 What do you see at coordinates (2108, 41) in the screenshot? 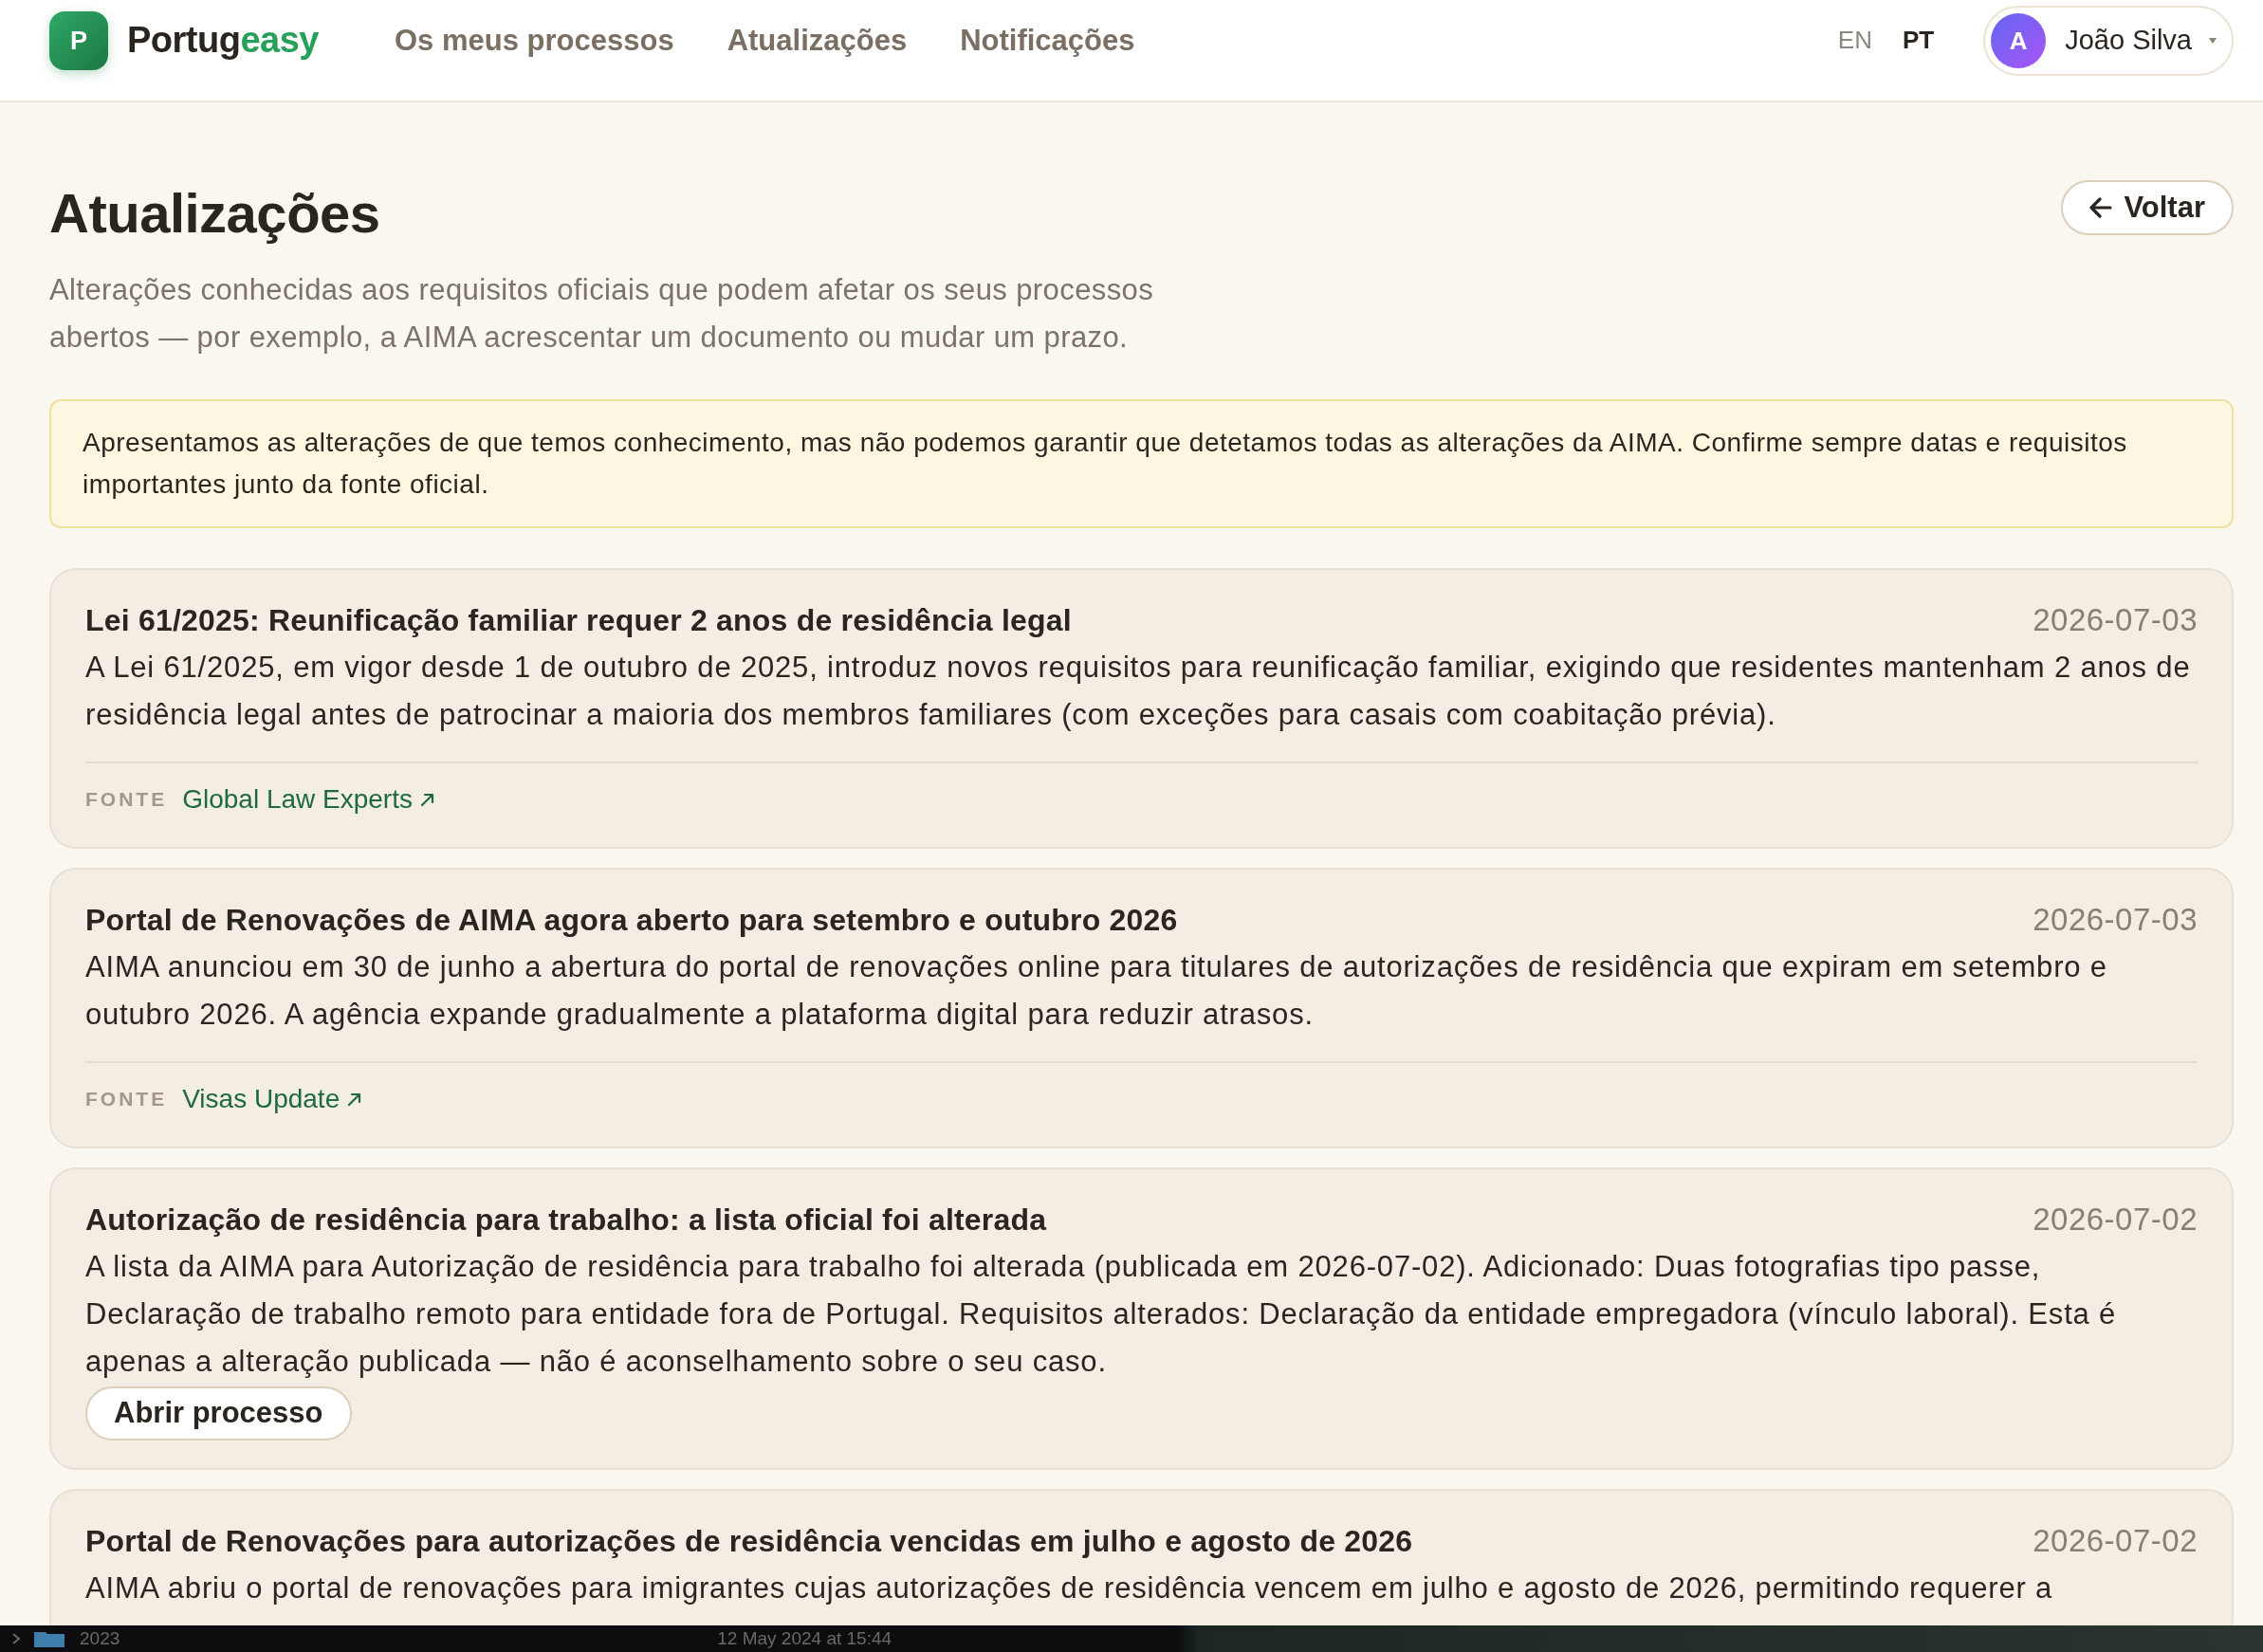
I see `user-menu-button: A João Silva` at bounding box center [2108, 41].